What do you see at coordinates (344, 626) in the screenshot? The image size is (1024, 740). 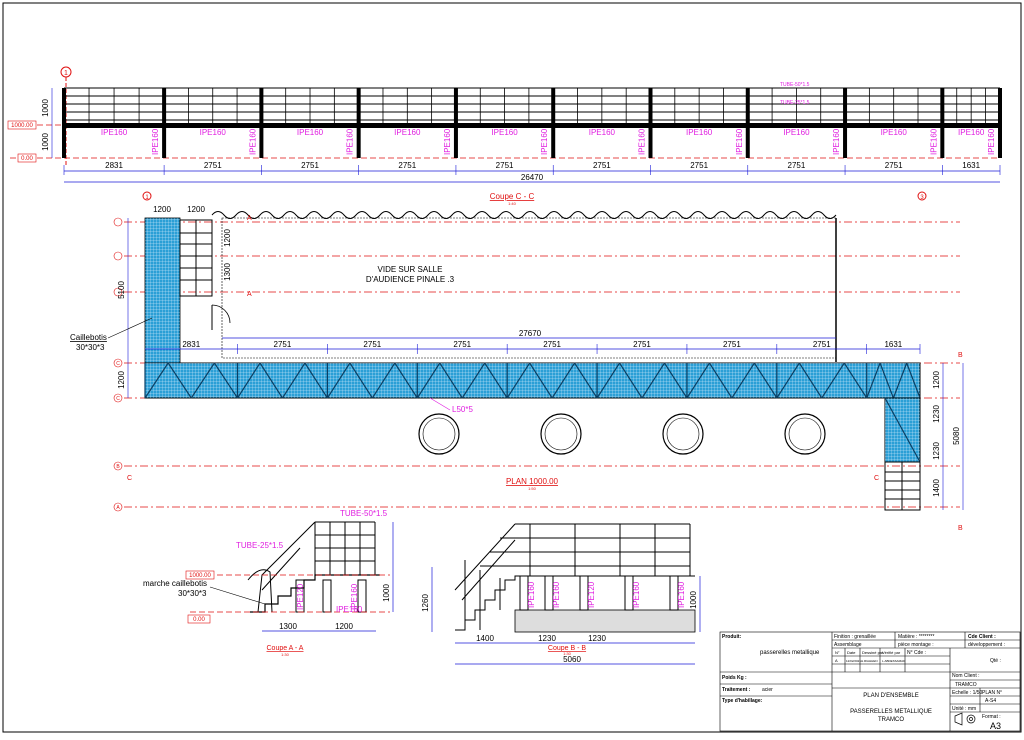 I see `section-a-dim-2: 1200` at bounding box center [344, 626].